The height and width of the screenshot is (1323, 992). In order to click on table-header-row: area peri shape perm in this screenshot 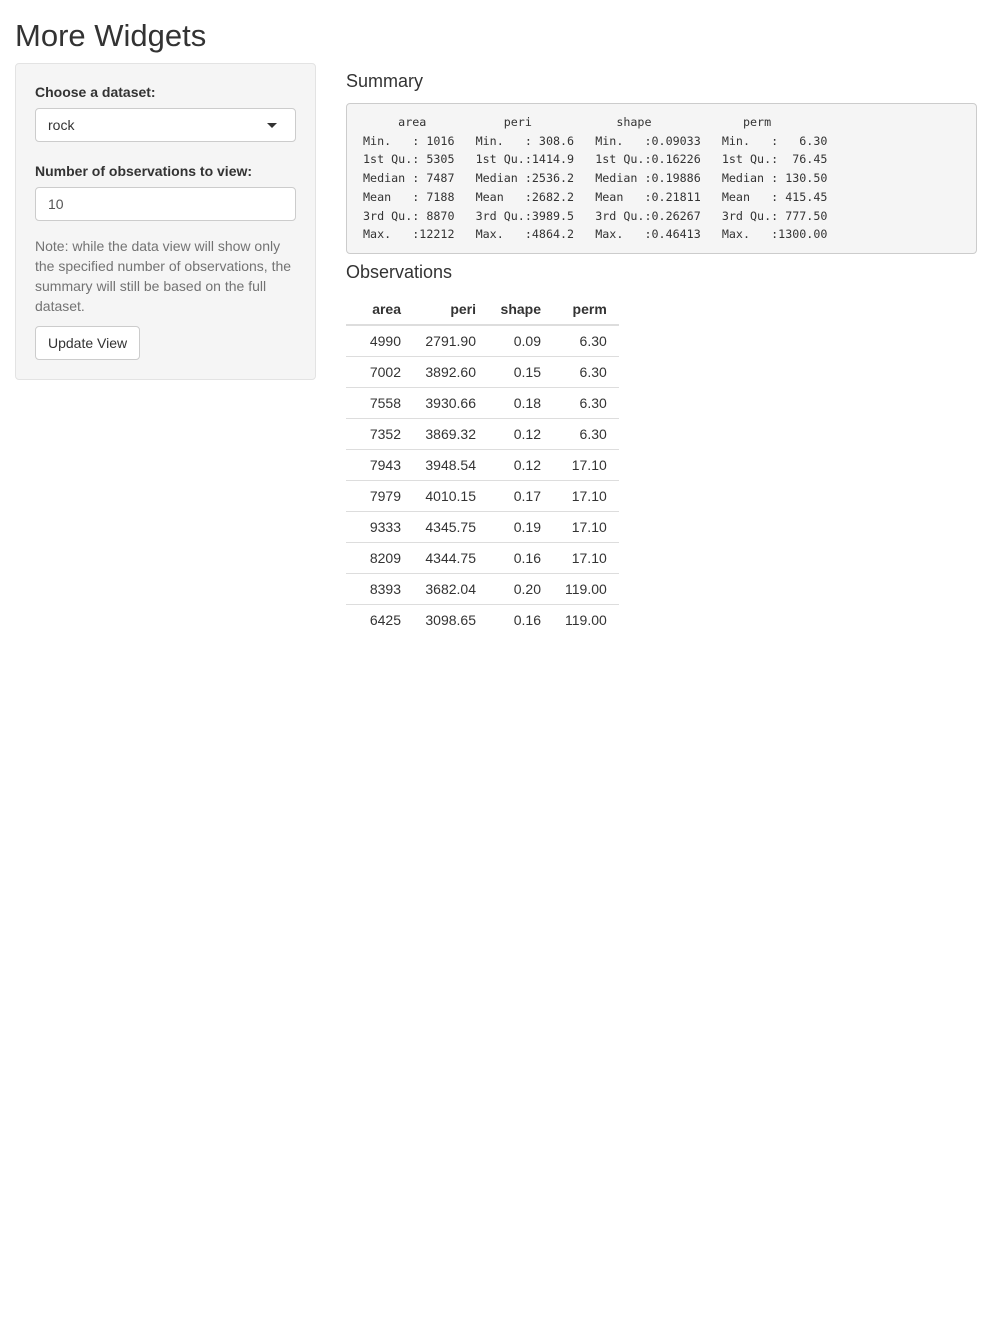, I will do `click(482, 309)`.